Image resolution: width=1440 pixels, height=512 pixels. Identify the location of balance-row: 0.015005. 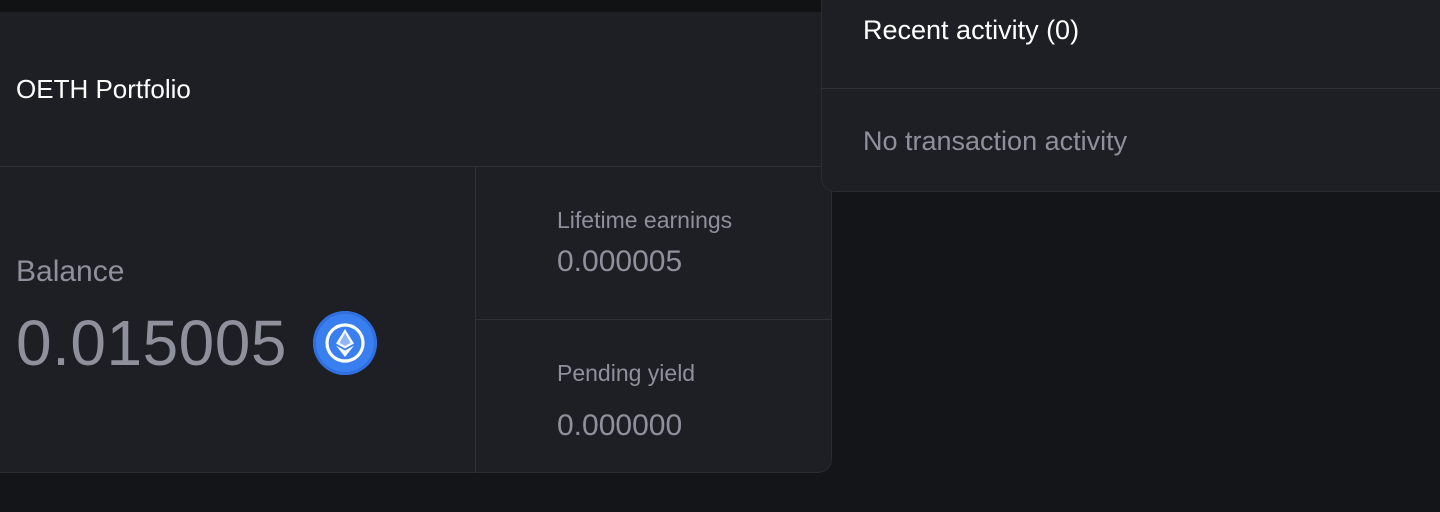
(196, 343).